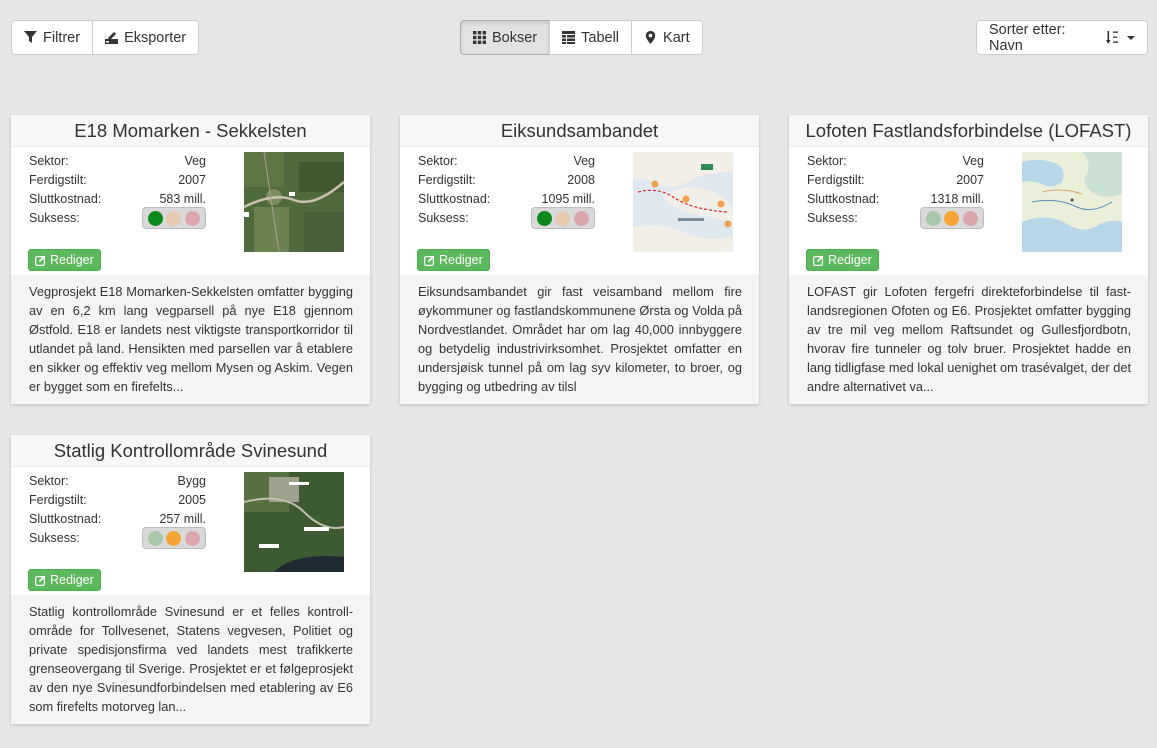 This screenshot has width=1157, height=748. Describe the element at coordinates (676, 37) in the screenshot. I see `view-map-label: Kart` at that location.